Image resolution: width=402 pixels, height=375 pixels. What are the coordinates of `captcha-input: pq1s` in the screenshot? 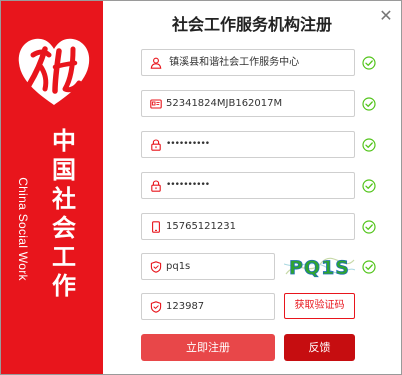 It's located at (208, 266).